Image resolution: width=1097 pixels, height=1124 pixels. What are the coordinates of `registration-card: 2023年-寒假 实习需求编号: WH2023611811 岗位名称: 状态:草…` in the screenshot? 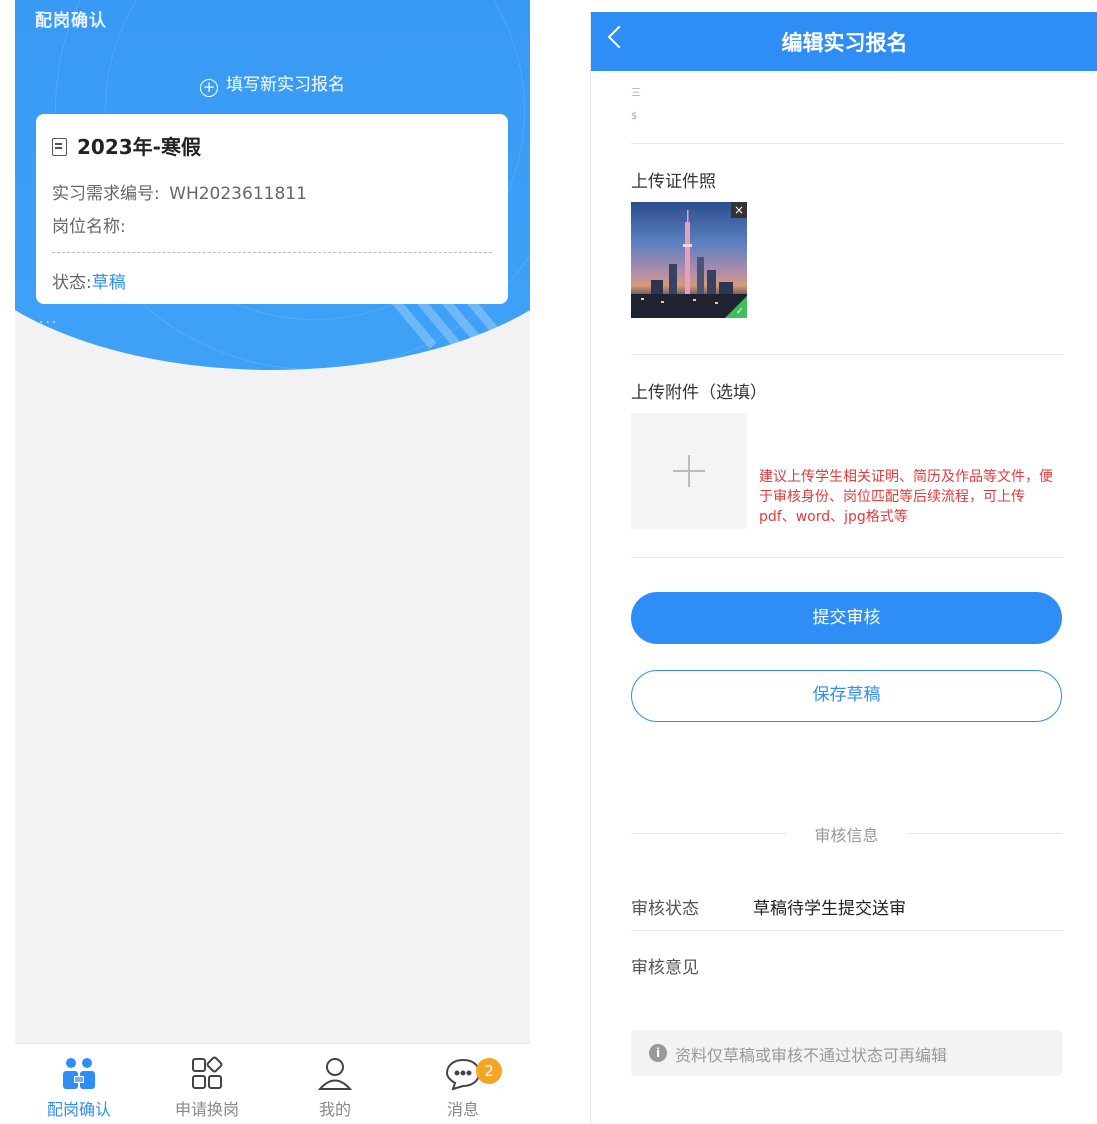 It's located at (272, 209).